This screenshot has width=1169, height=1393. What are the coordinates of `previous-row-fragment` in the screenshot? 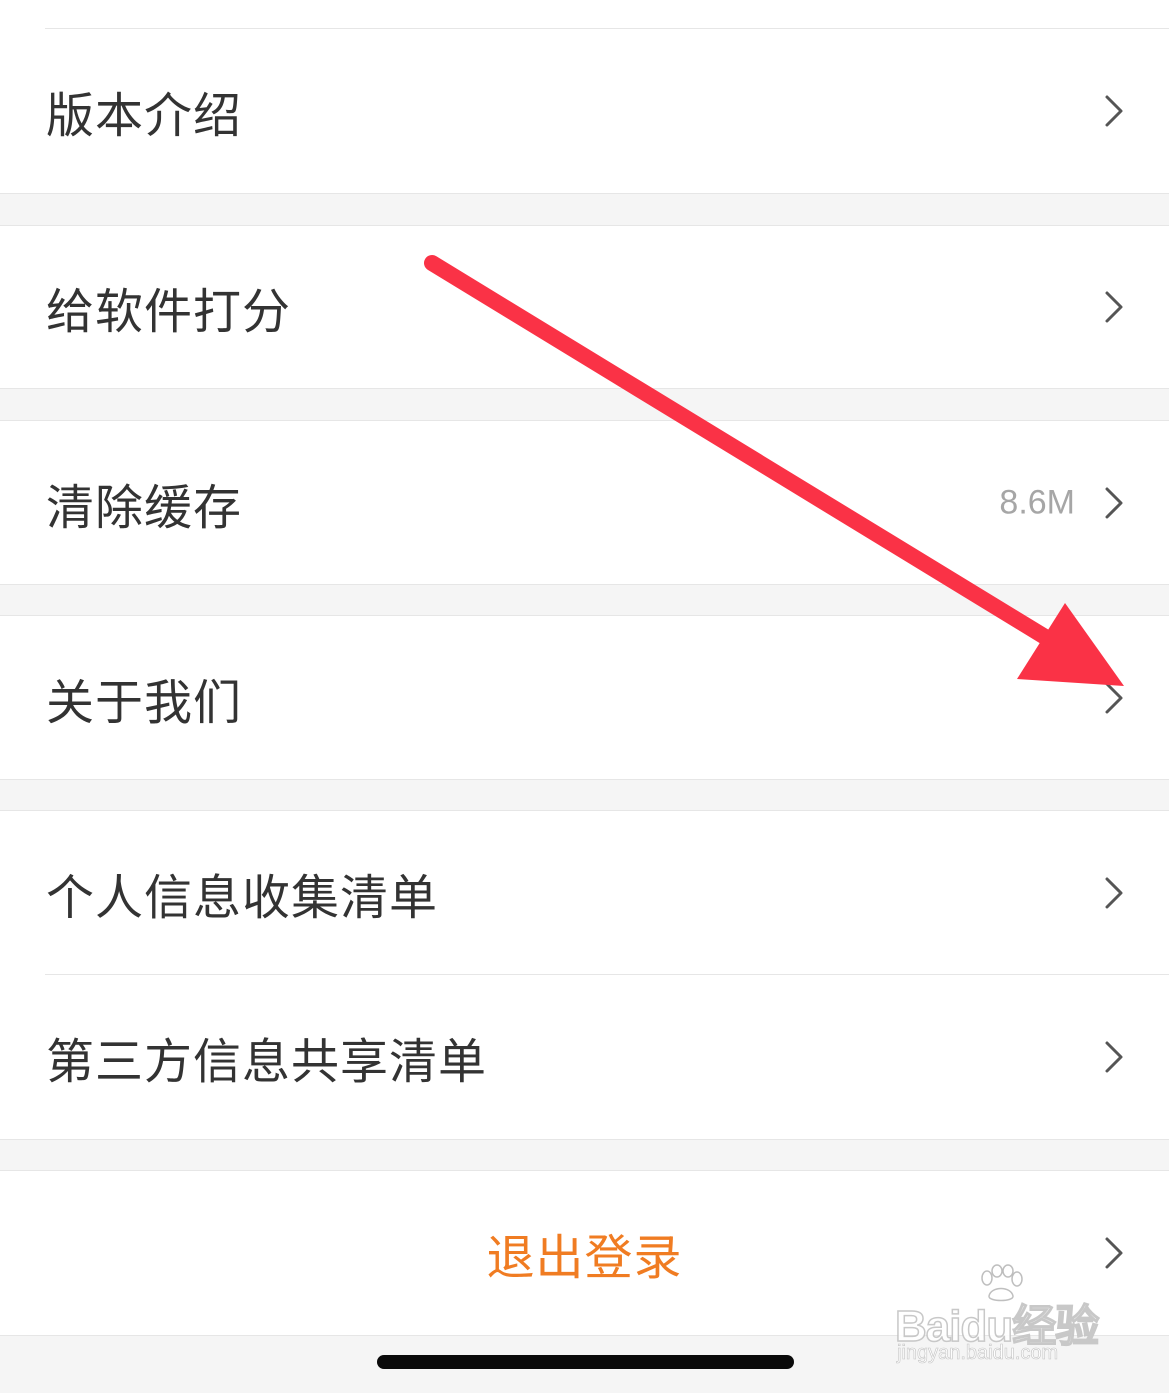 It's located at (584, 14).